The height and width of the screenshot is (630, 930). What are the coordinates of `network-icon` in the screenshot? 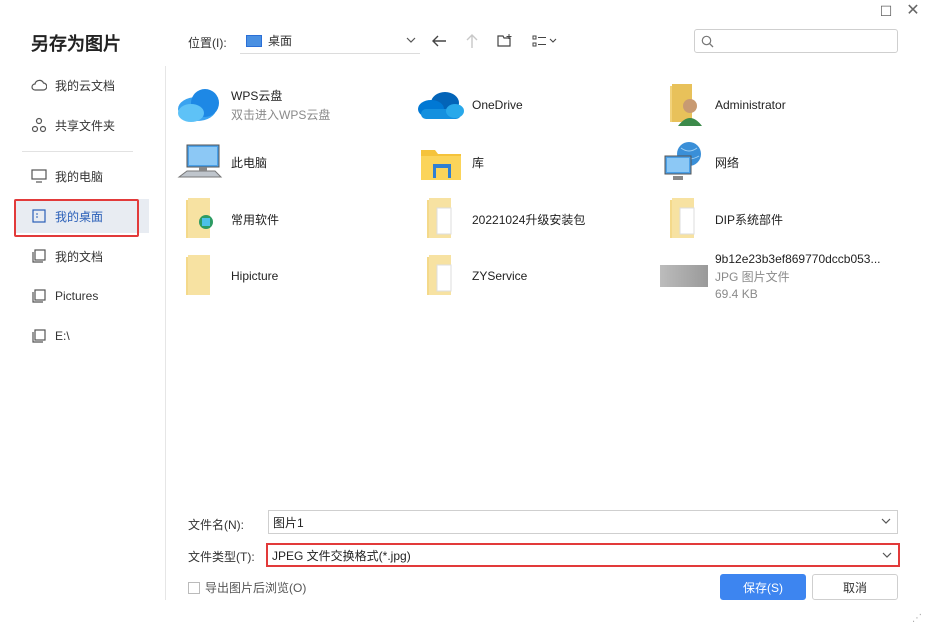 It's located at (684, 162).